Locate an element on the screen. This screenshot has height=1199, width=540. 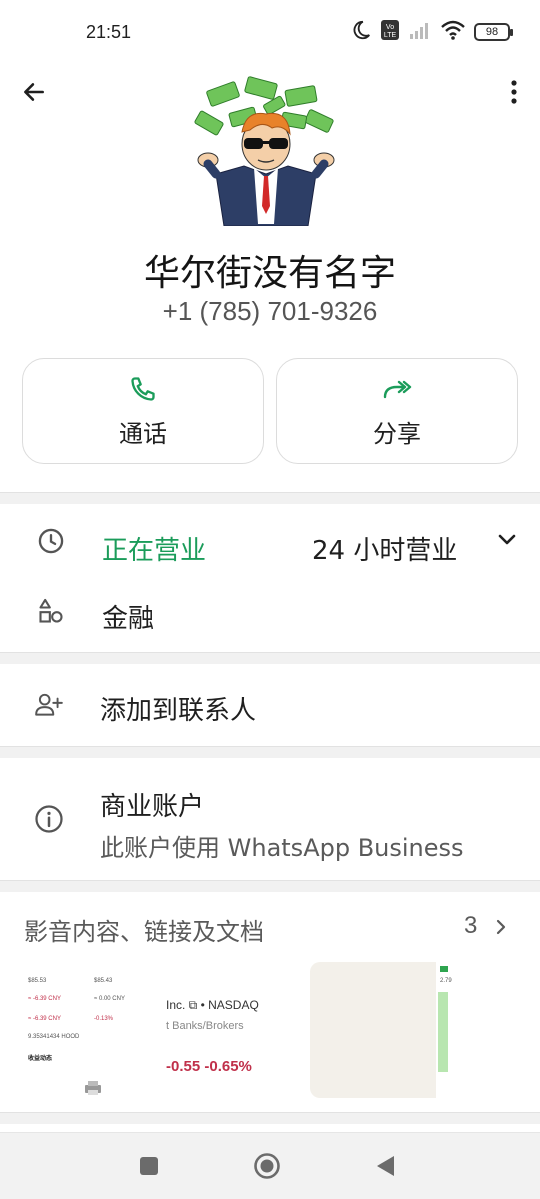
svg-text: Vo is located at coordinates (390, 27).